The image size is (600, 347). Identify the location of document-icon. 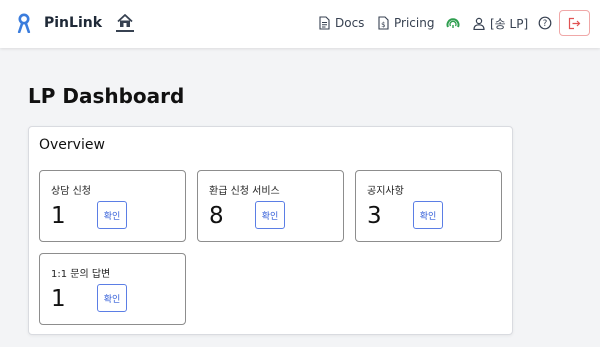
(324, 23).